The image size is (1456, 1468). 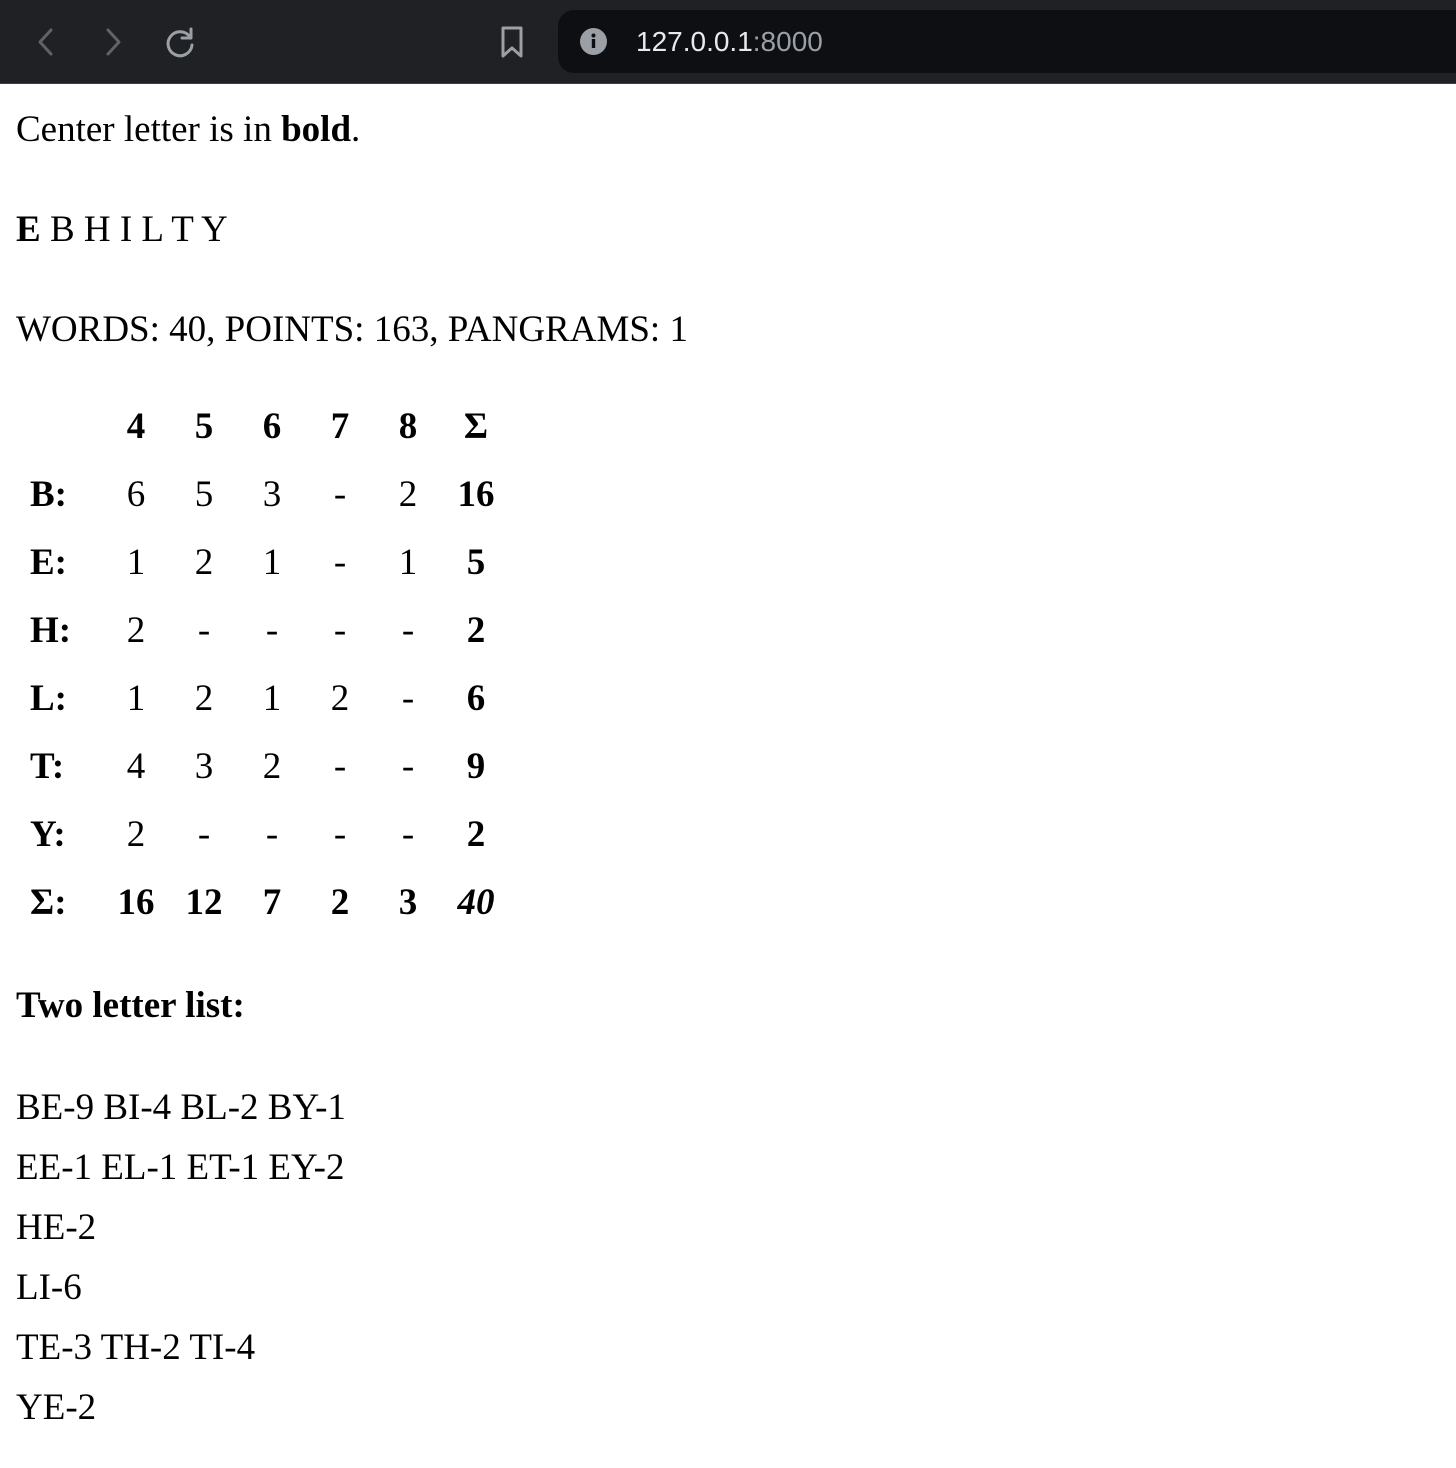 I want to click on reload-button, so click(x=180, y=42).